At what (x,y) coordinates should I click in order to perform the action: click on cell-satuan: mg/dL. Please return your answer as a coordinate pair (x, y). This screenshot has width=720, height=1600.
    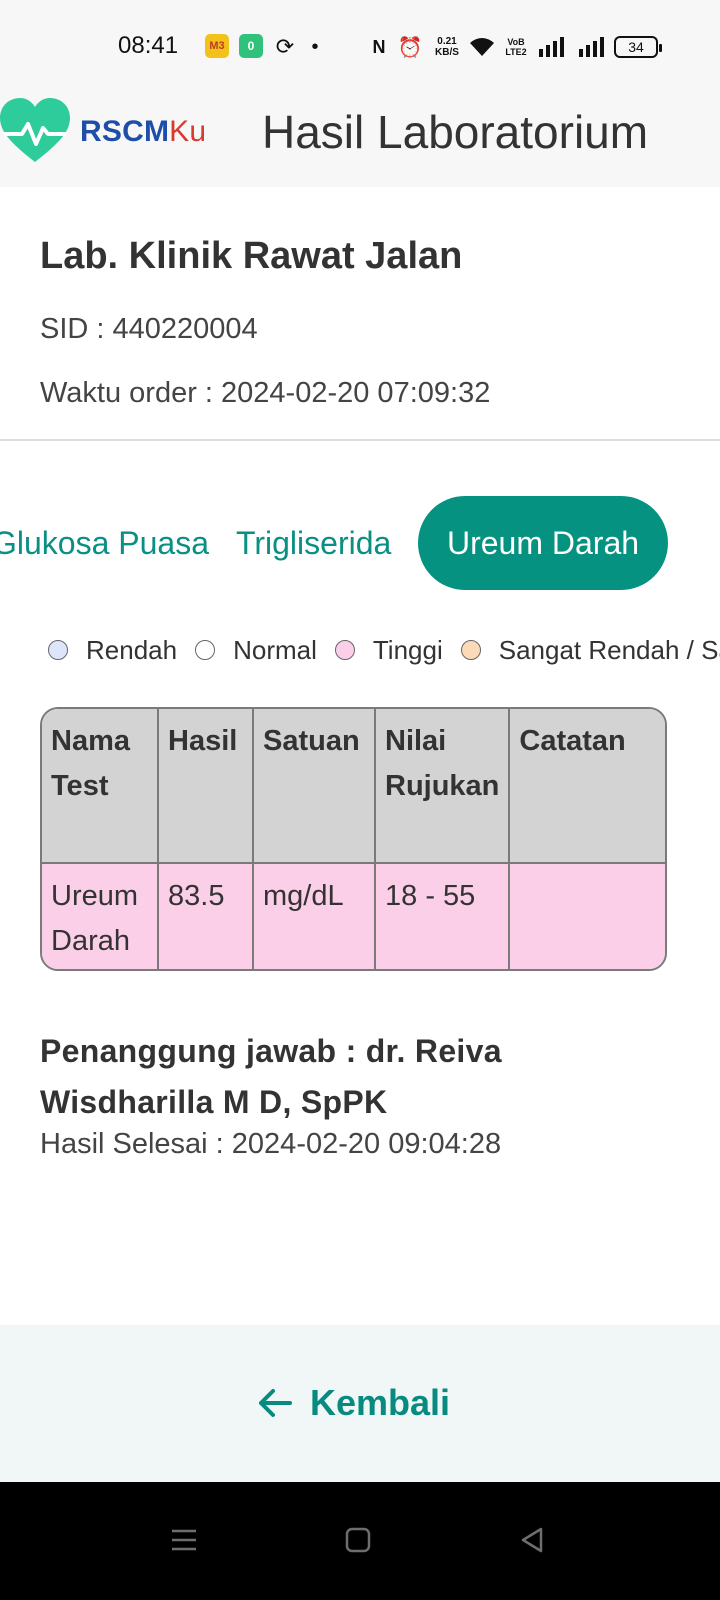
    Looking at the image, I should click on (314, 915).